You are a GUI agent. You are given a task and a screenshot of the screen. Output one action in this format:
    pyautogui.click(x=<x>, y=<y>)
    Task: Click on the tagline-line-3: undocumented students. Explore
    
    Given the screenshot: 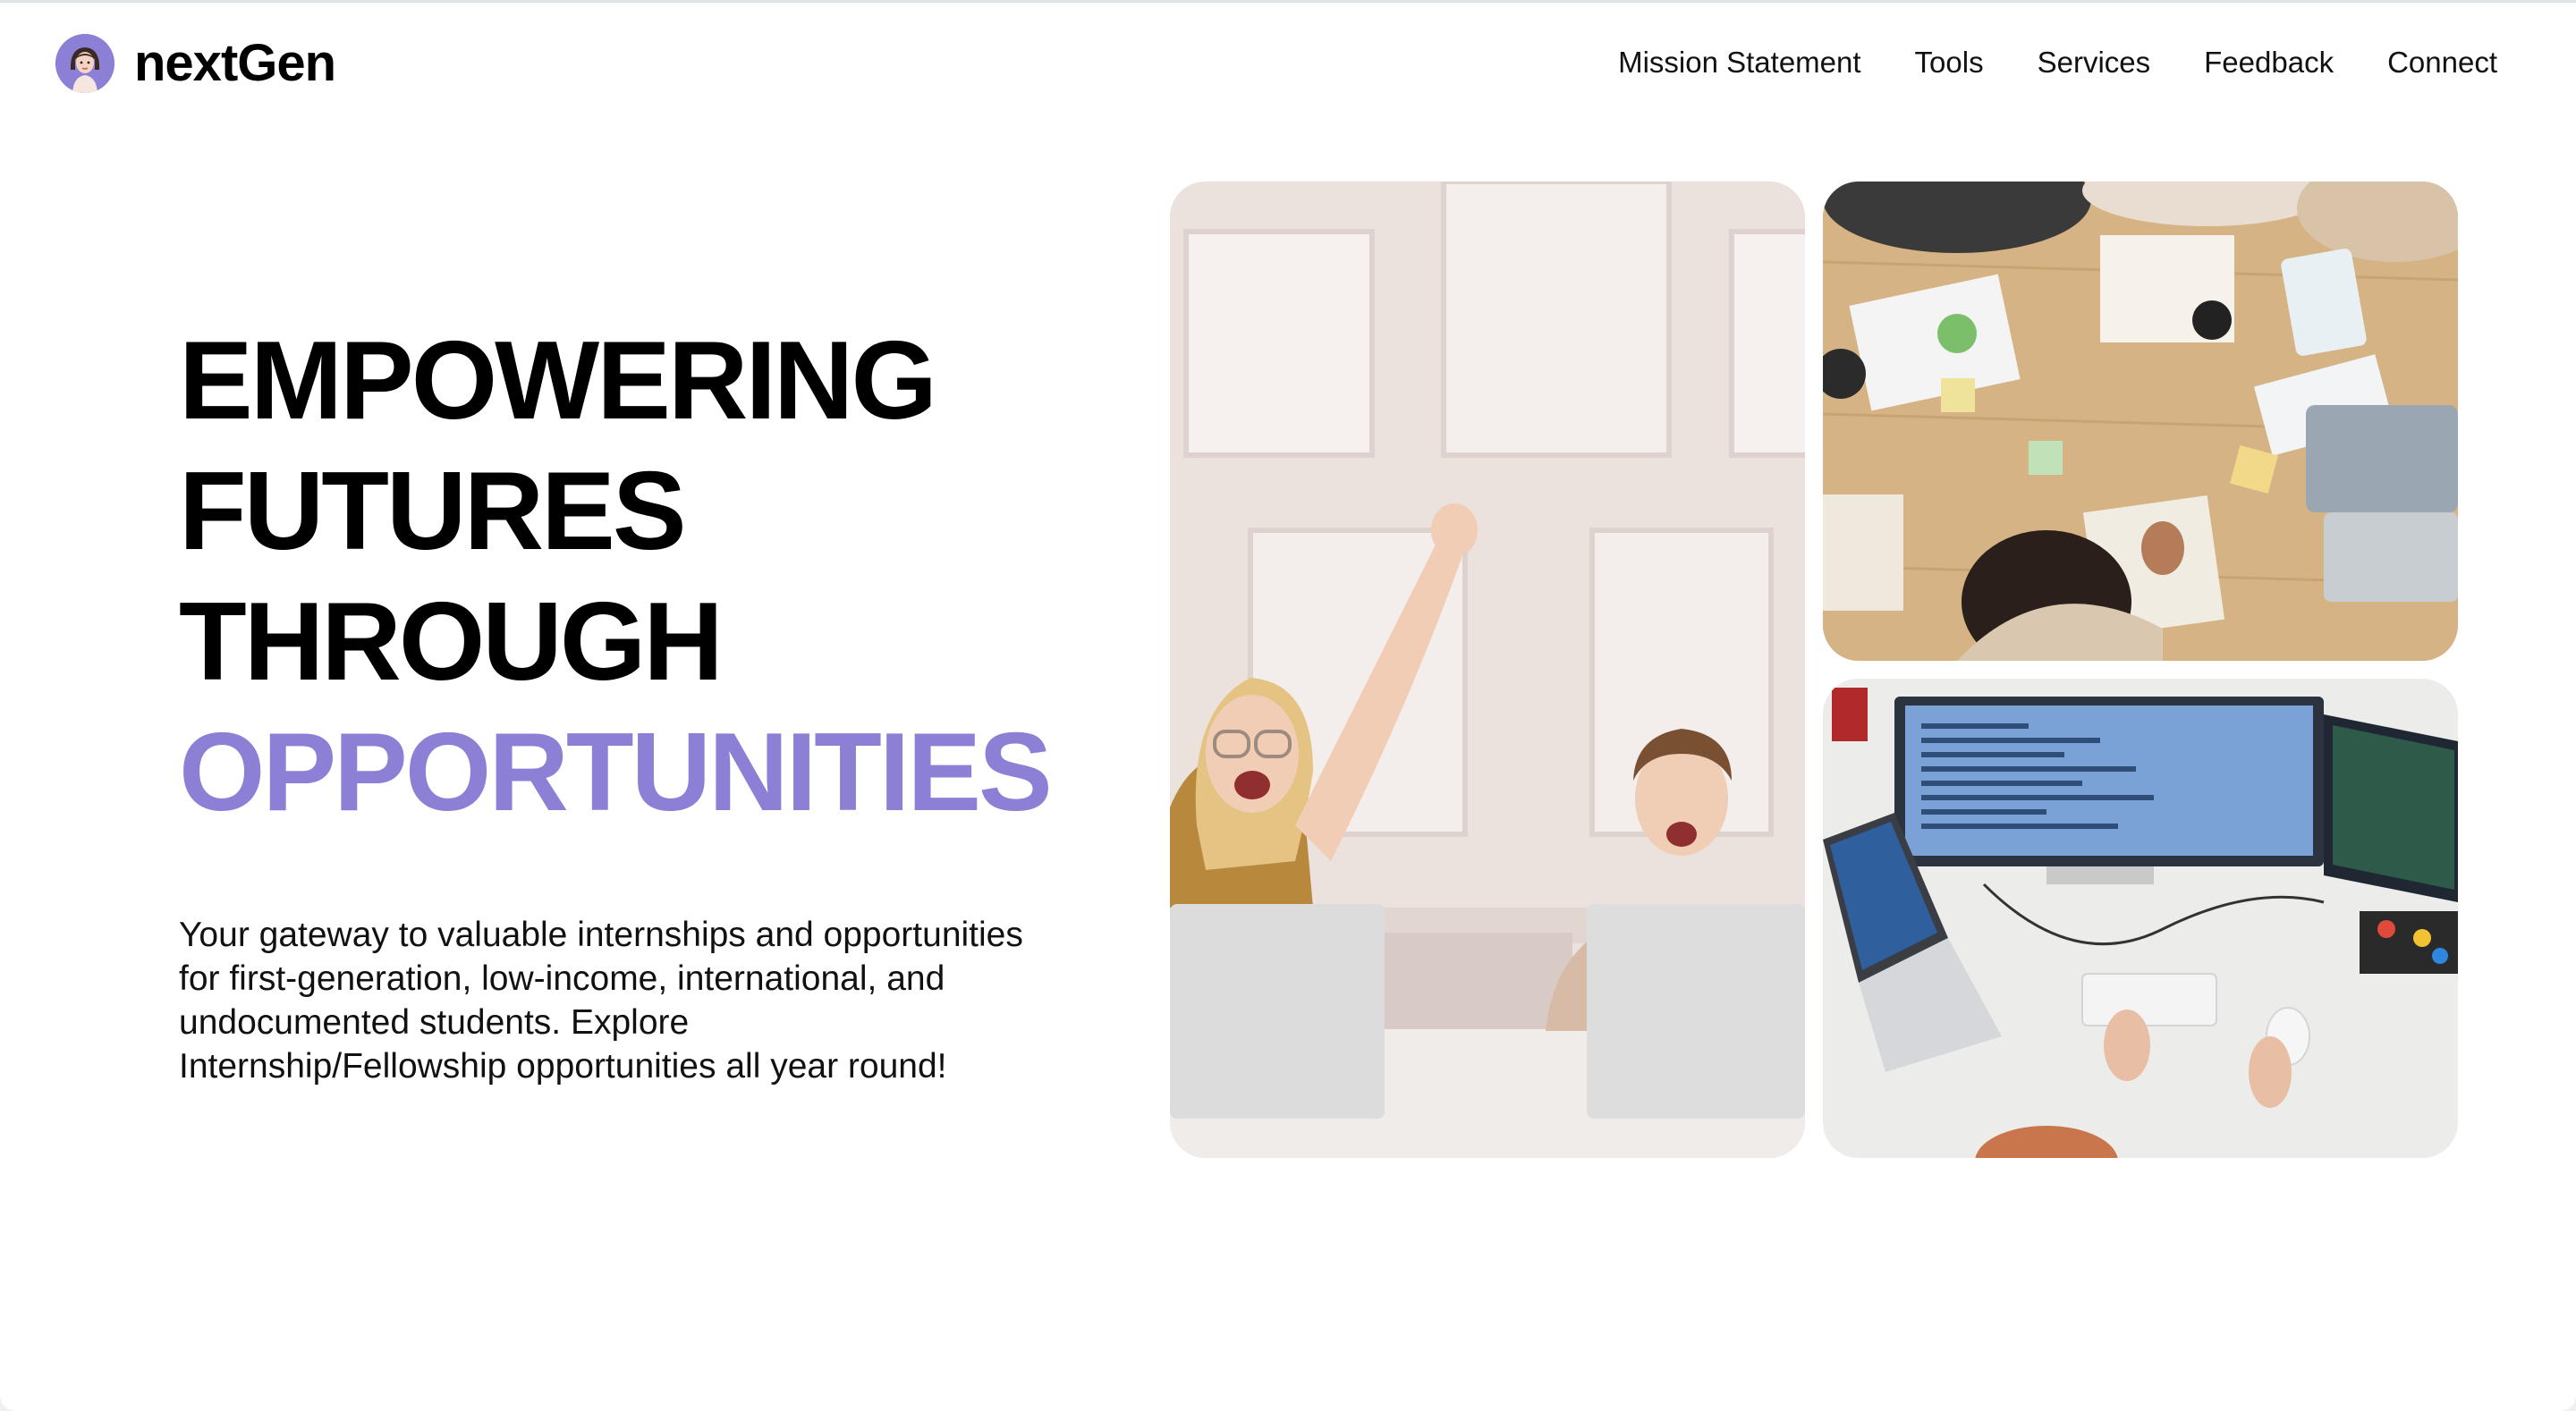 What is the action you would take?
    pyautogui.click(x=434, y=1022)
    